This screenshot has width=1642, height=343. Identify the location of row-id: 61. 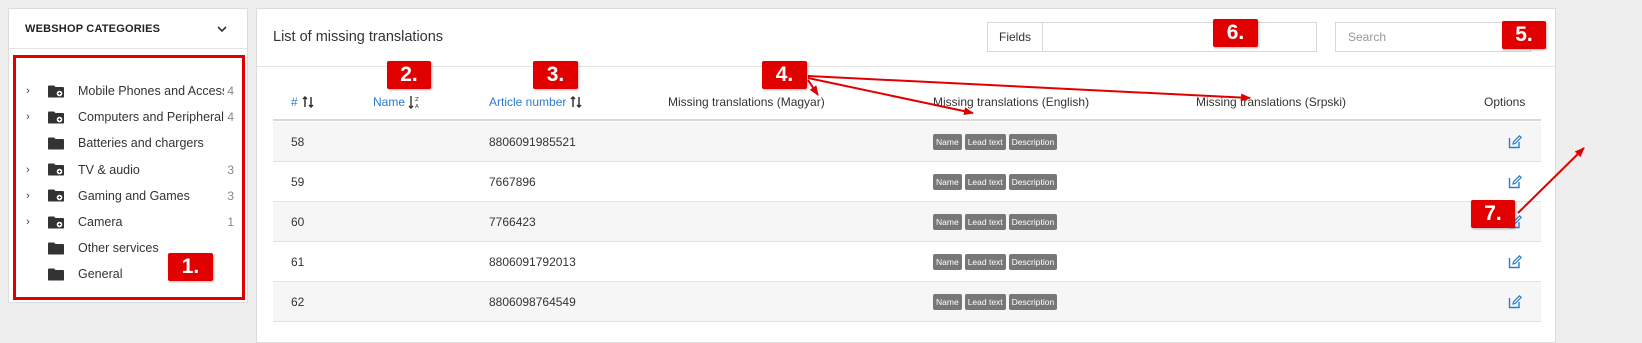
(298, 262).